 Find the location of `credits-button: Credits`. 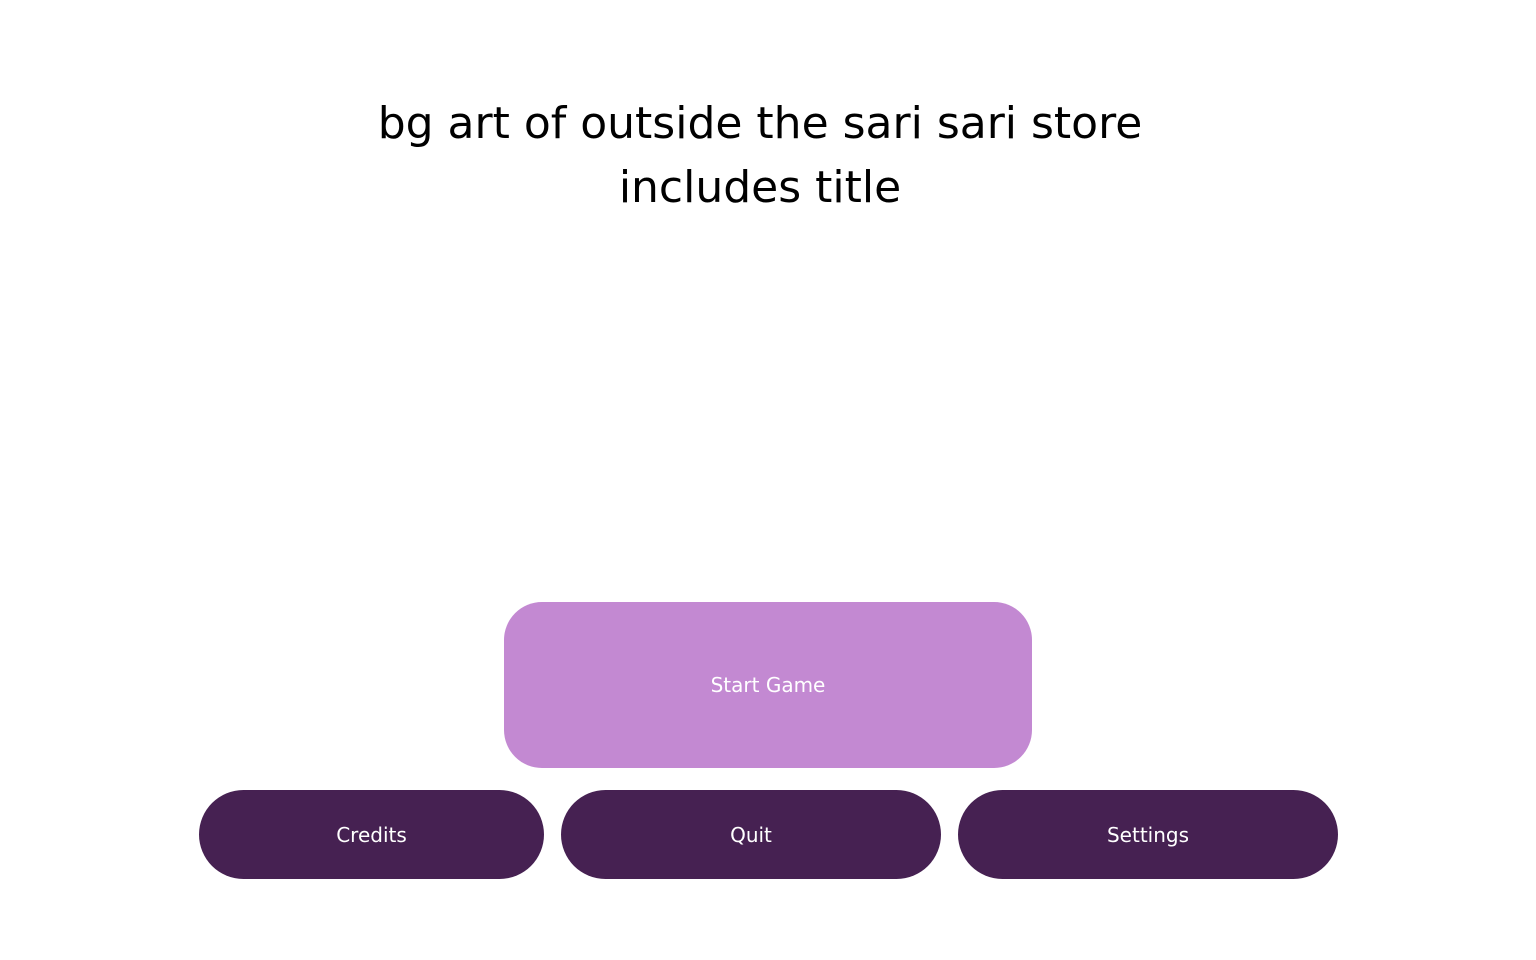

credits-button: Credits is located at coordinates (371, 834).